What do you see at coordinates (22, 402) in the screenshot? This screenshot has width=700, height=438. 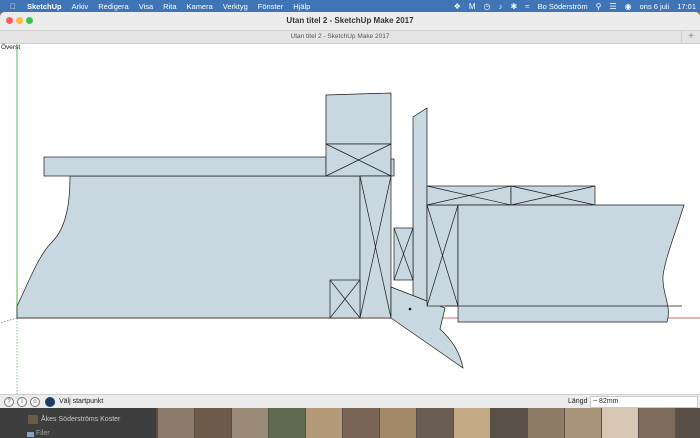 I see `credit-icon: i` at bounding box center [22, 402].